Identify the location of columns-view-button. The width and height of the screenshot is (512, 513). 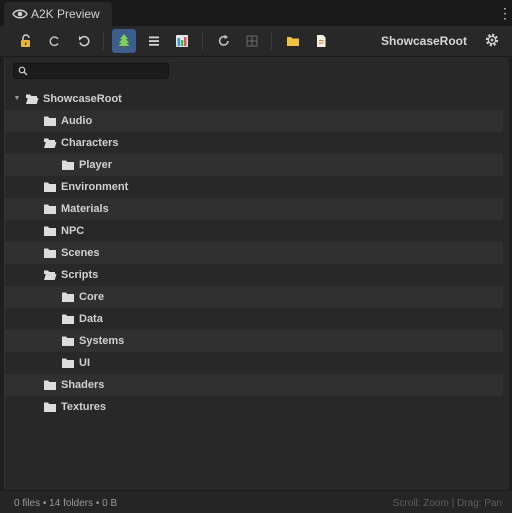
(182, 41).